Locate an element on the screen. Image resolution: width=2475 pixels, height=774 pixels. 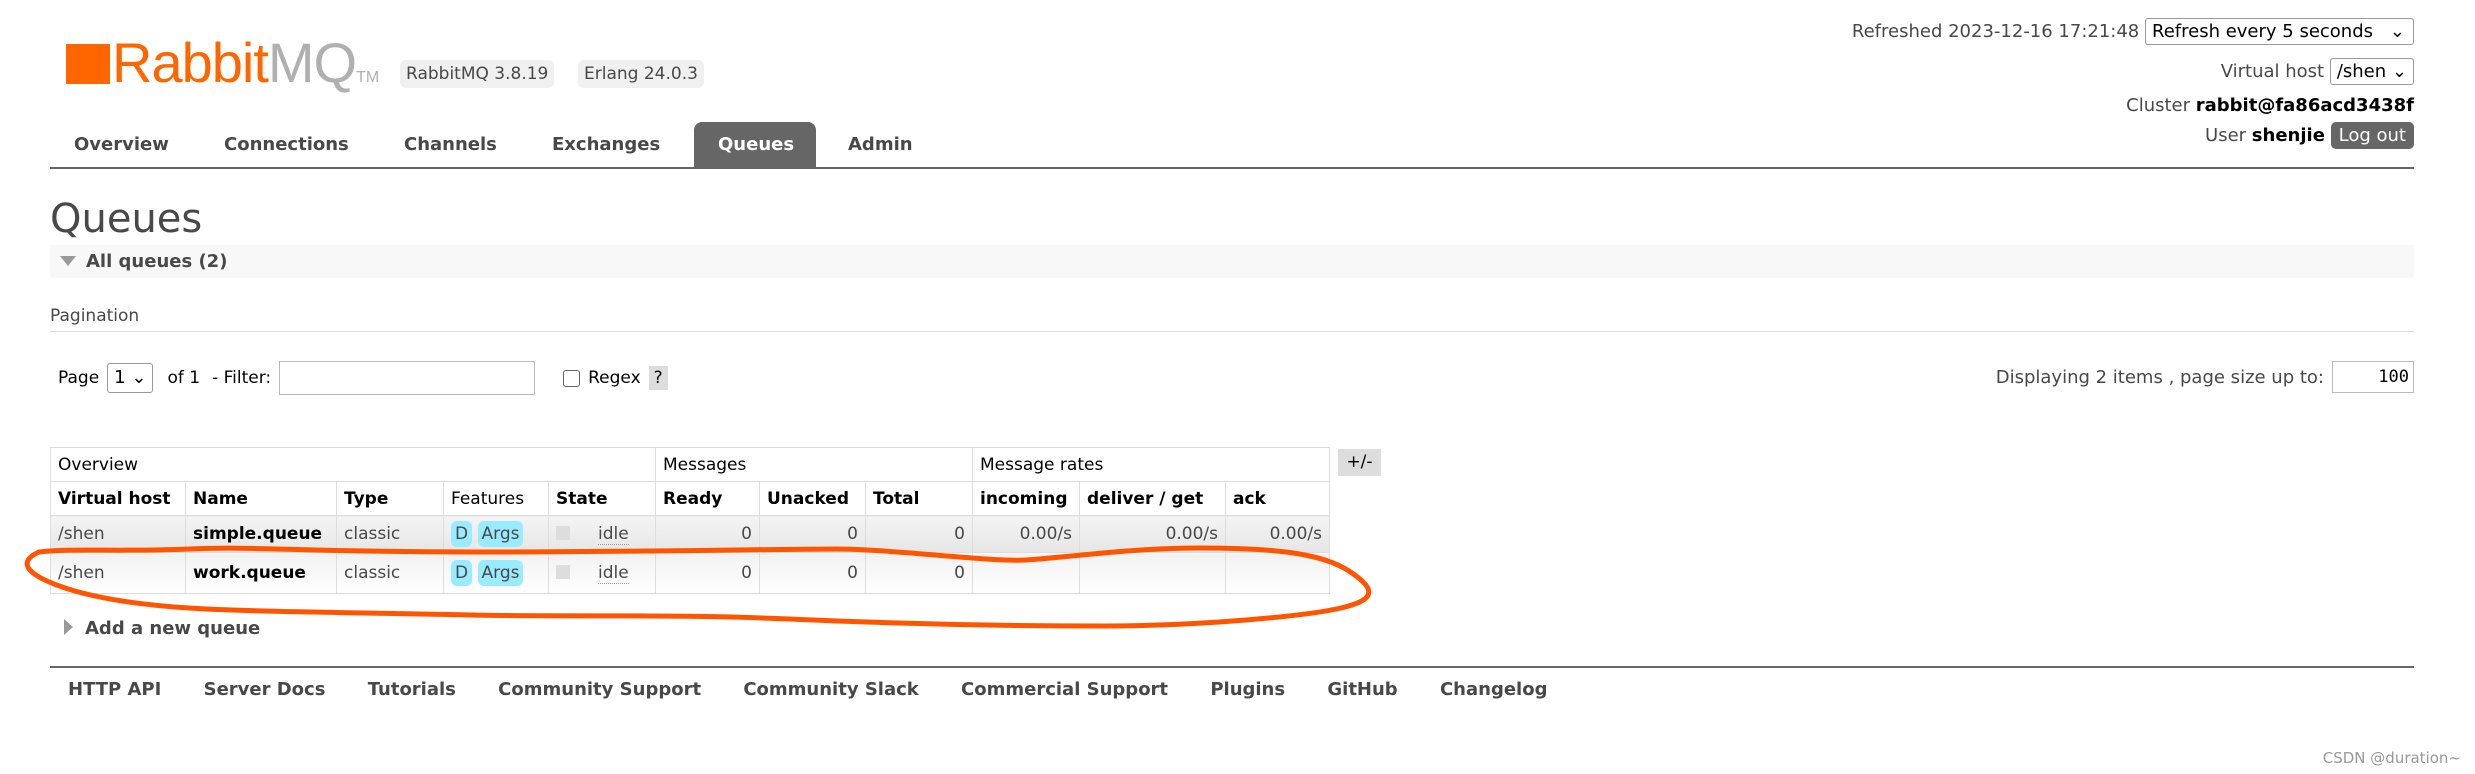
footer-link-community-support: Community Support is located at coordinates (599, 689).